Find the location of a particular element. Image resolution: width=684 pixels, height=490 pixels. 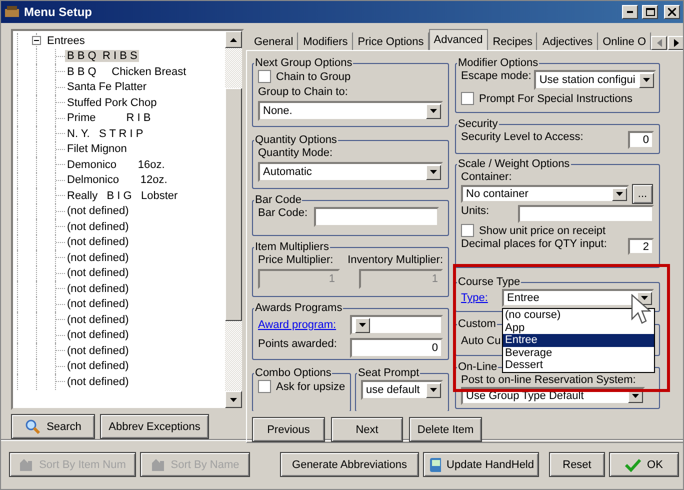

tree-item: Delmonico 12oz. is located at coordinates (117, 180).